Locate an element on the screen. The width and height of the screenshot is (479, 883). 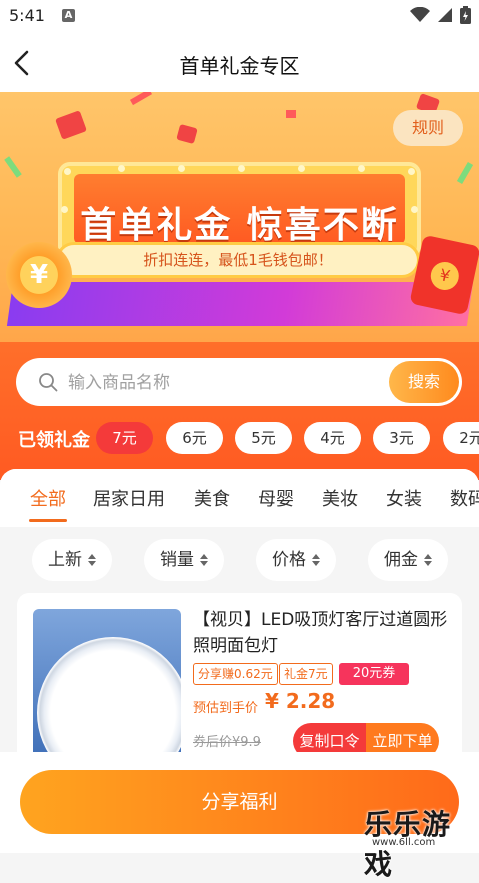
red-envelope-seal: ¥ is located at coordinates (445, 276).